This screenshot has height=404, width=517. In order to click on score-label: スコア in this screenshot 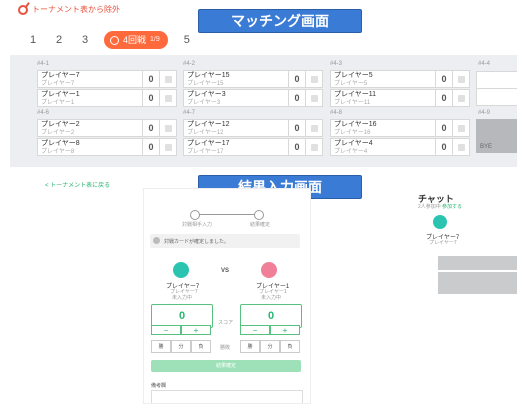, I will do `click(226, 323)`.